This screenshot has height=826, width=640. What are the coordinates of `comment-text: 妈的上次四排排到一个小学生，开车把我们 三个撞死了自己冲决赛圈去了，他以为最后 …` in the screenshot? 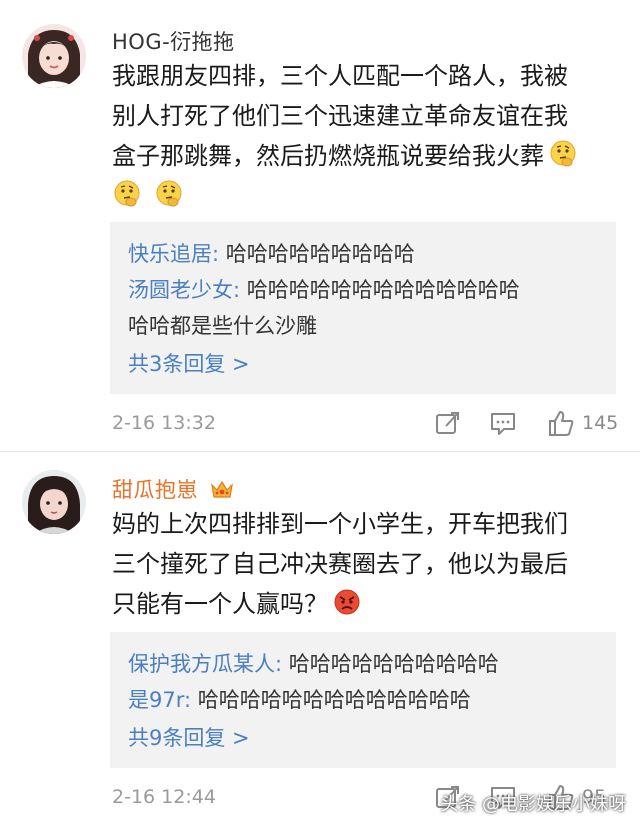 It's located at (362, 564).